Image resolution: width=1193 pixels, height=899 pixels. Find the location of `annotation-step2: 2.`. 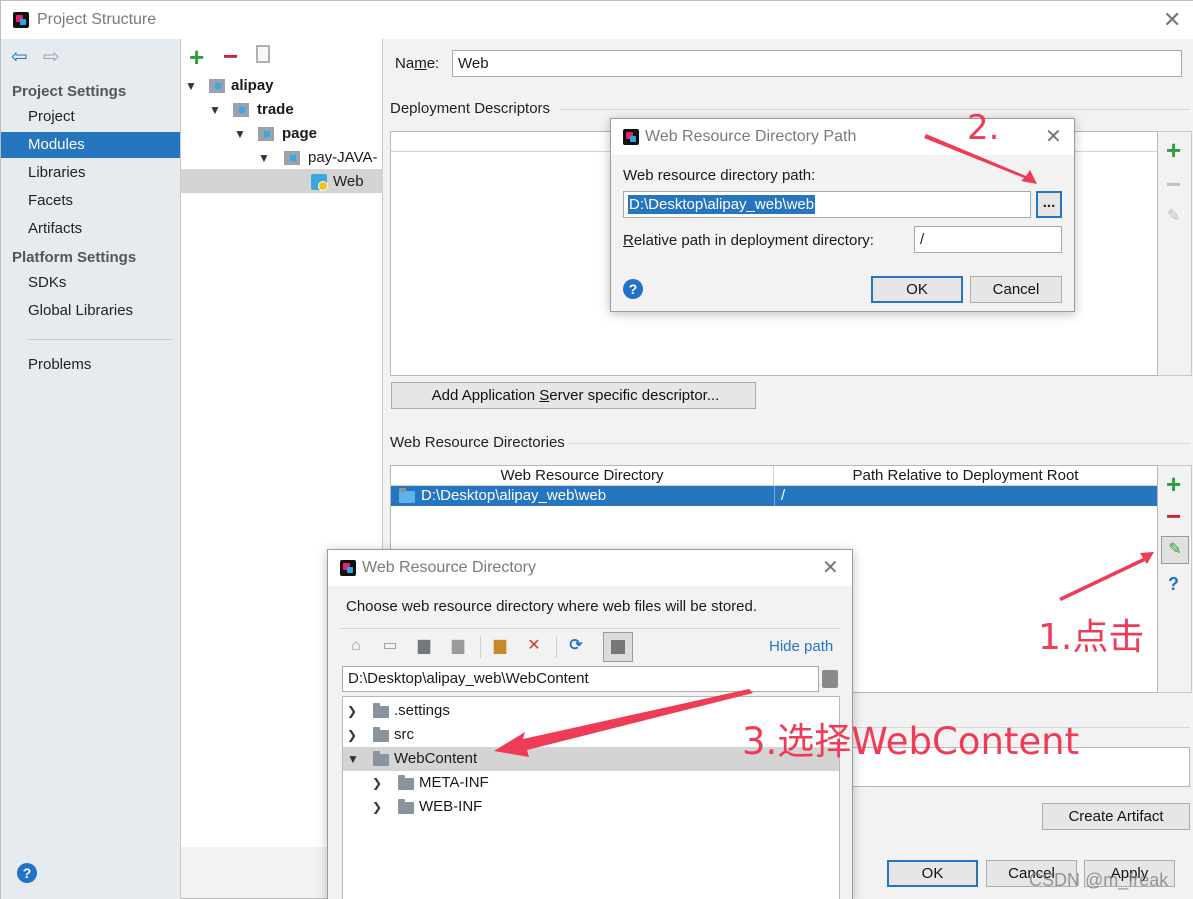

annotation-step2: 2. is located at coordinates (983, 128).